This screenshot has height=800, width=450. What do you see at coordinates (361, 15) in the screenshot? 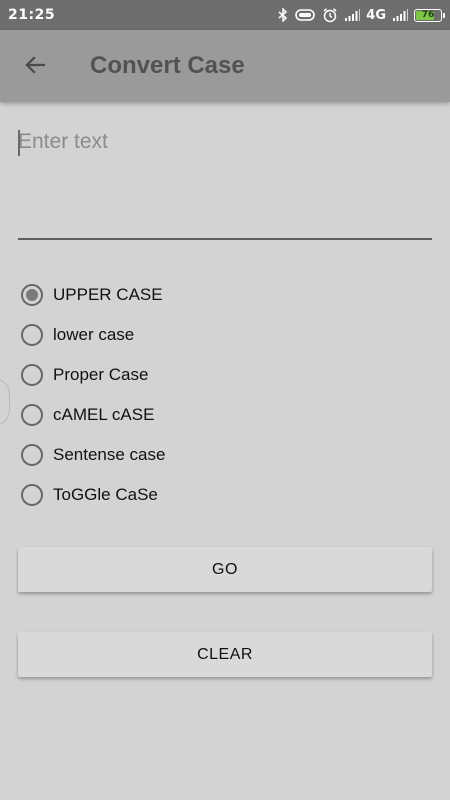
I see `status-icons: 4G 76` at bounding box center [361, 15].